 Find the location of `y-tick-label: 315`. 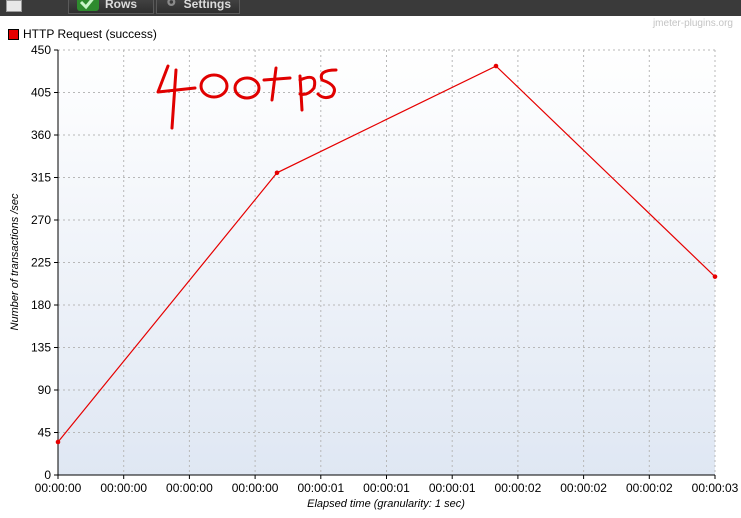

y-tick-label: 315 is located at coordinates (41, 178).